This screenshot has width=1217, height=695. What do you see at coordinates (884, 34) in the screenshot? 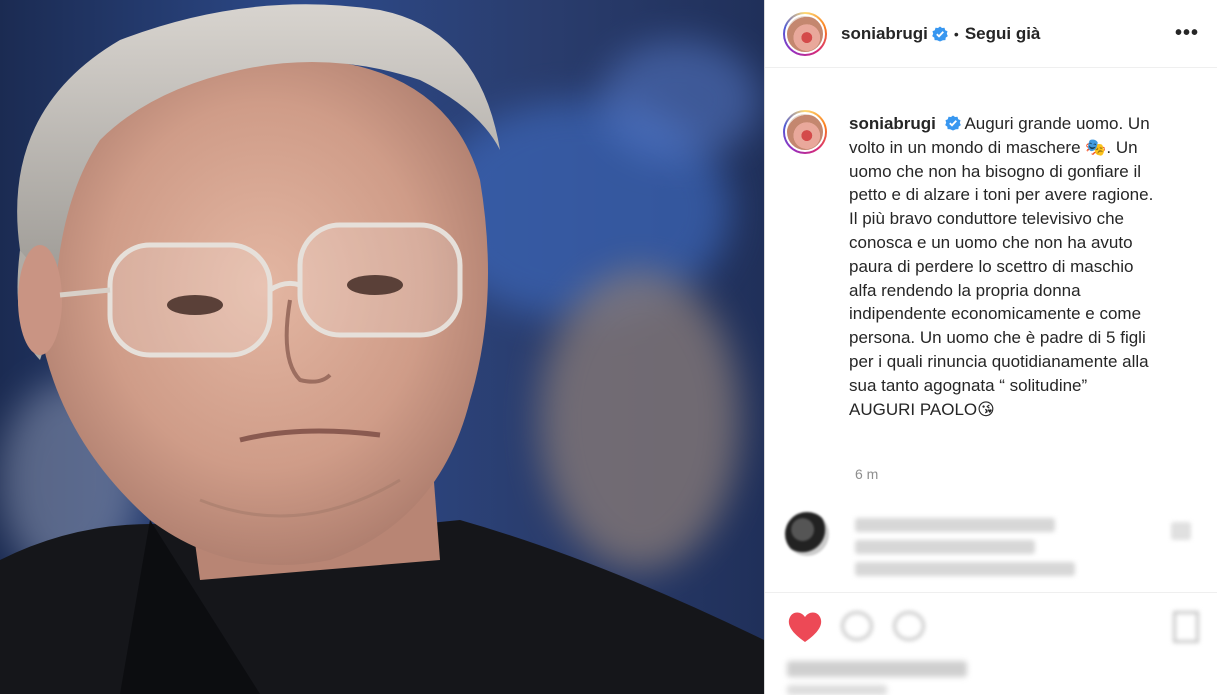
I see `username: soniabrugi` at bounding box center [884, 34].